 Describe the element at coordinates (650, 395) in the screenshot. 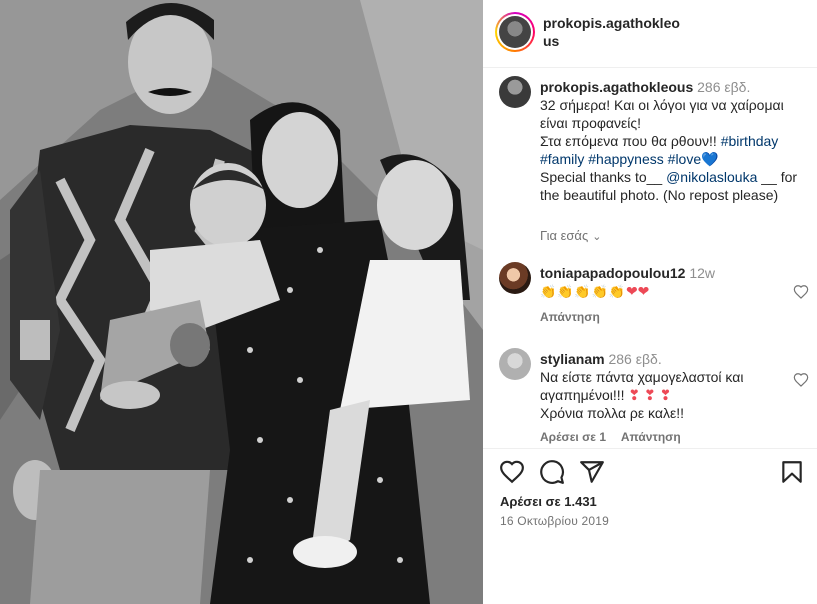

I see `heart-exclamation-emojis: ❣ ❣ ❣` at that location.